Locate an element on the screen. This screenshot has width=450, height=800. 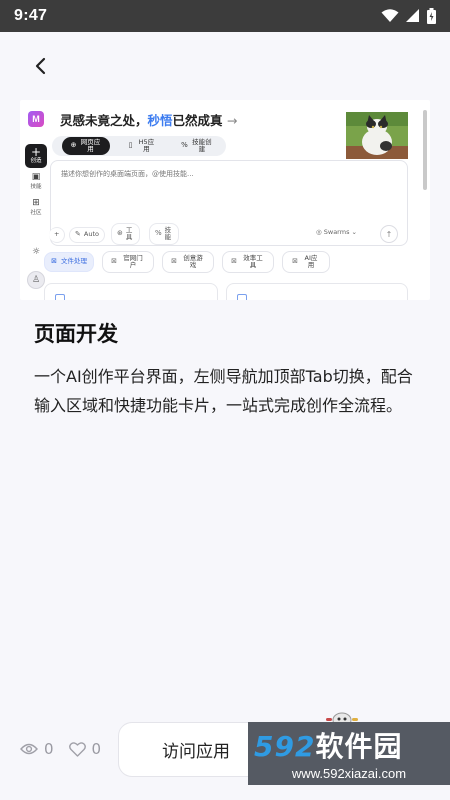
preview-sidebar-settings: ☼ is located at coordinates (36, 252).